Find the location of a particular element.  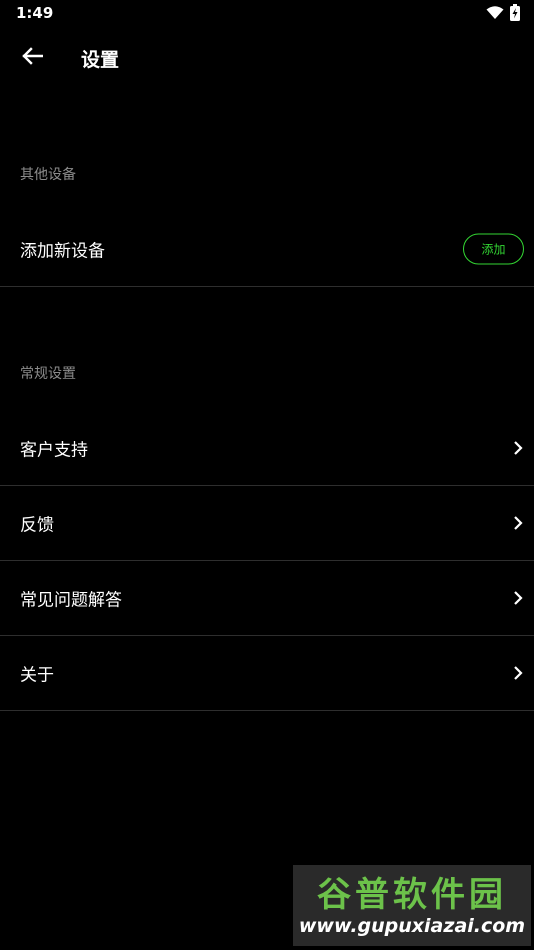

settings-item-label: 关于 is located at coordinates (37, 675).